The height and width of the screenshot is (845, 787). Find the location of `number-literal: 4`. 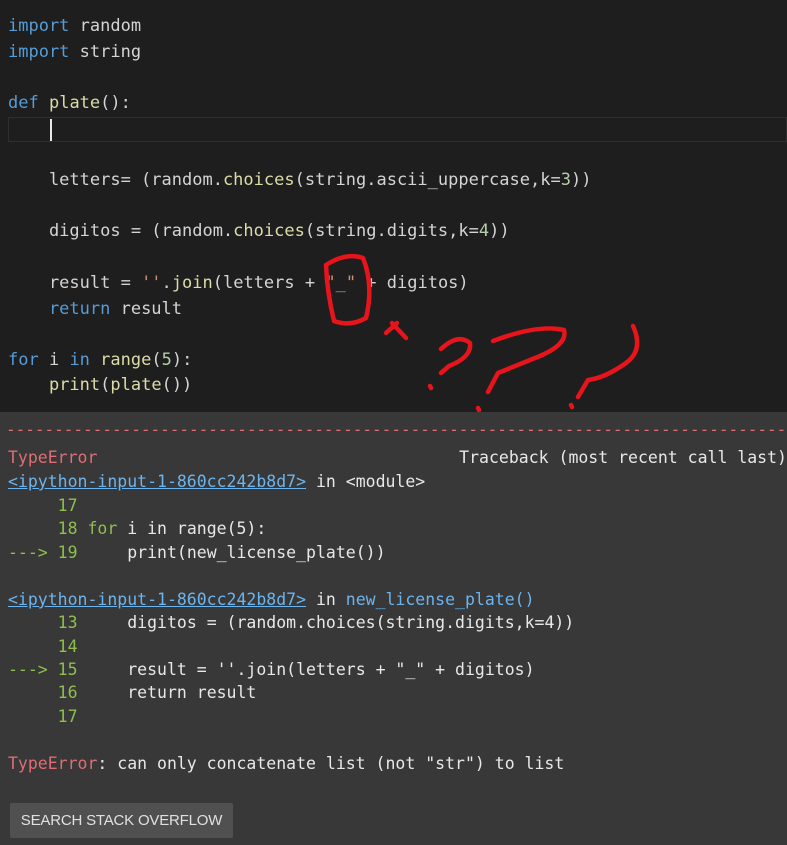

number-literal: 4 is located at coordinates (484, 231).